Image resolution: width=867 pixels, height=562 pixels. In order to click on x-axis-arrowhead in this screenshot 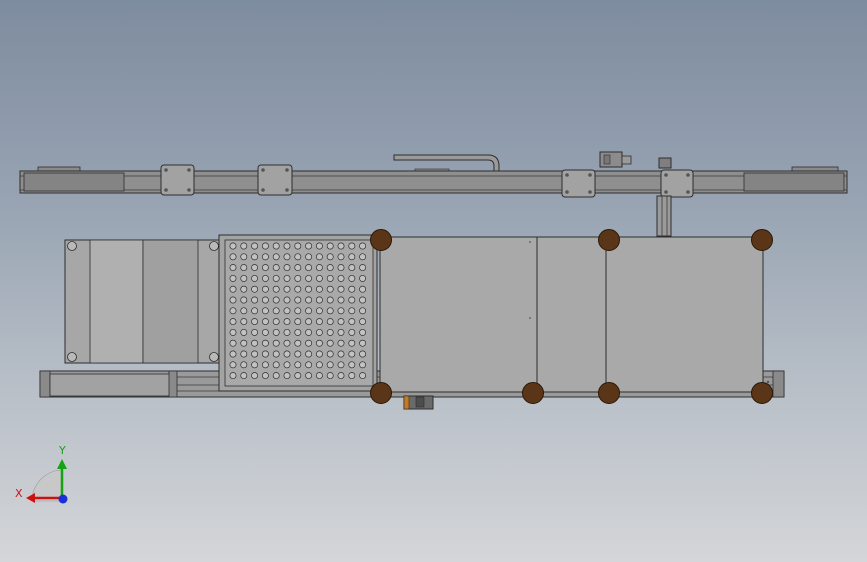, I will do `click(30, 498)`.